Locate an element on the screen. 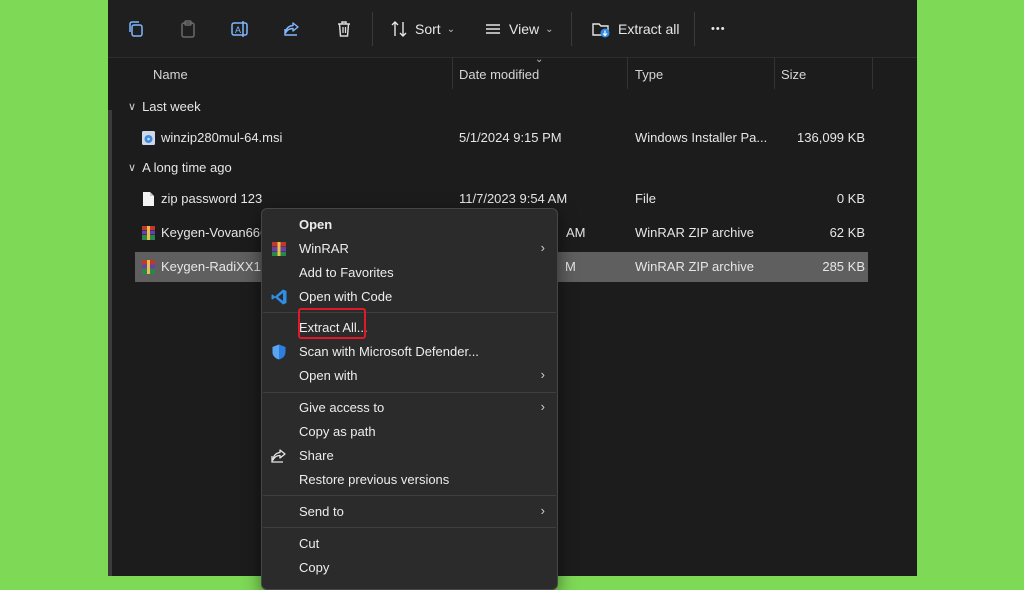 The height and width of the screenshot is (590, 1024). menu-item-open-with-code: Open with Code is located at coordinates (409, 297).